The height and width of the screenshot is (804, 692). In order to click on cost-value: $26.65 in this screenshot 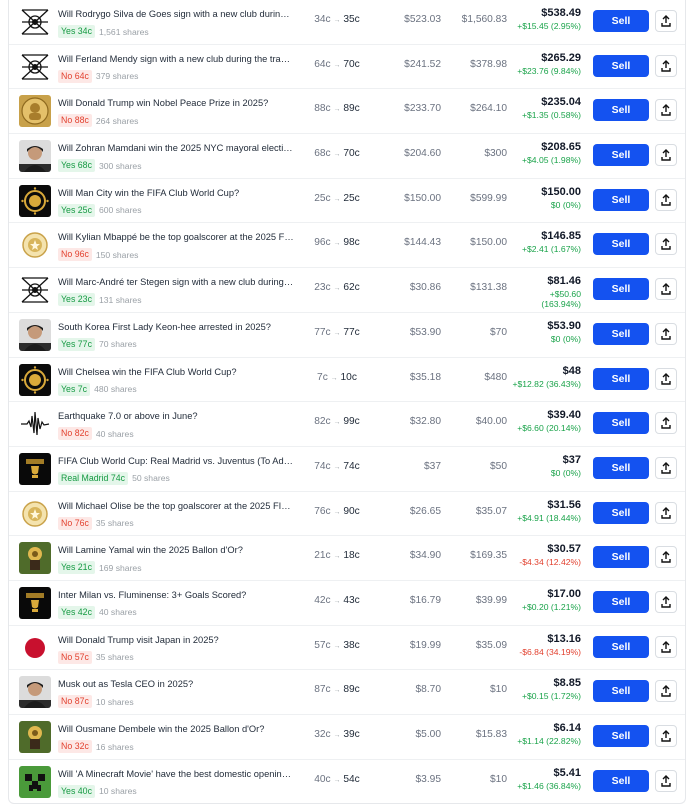, I will do `click(425, 511)`.